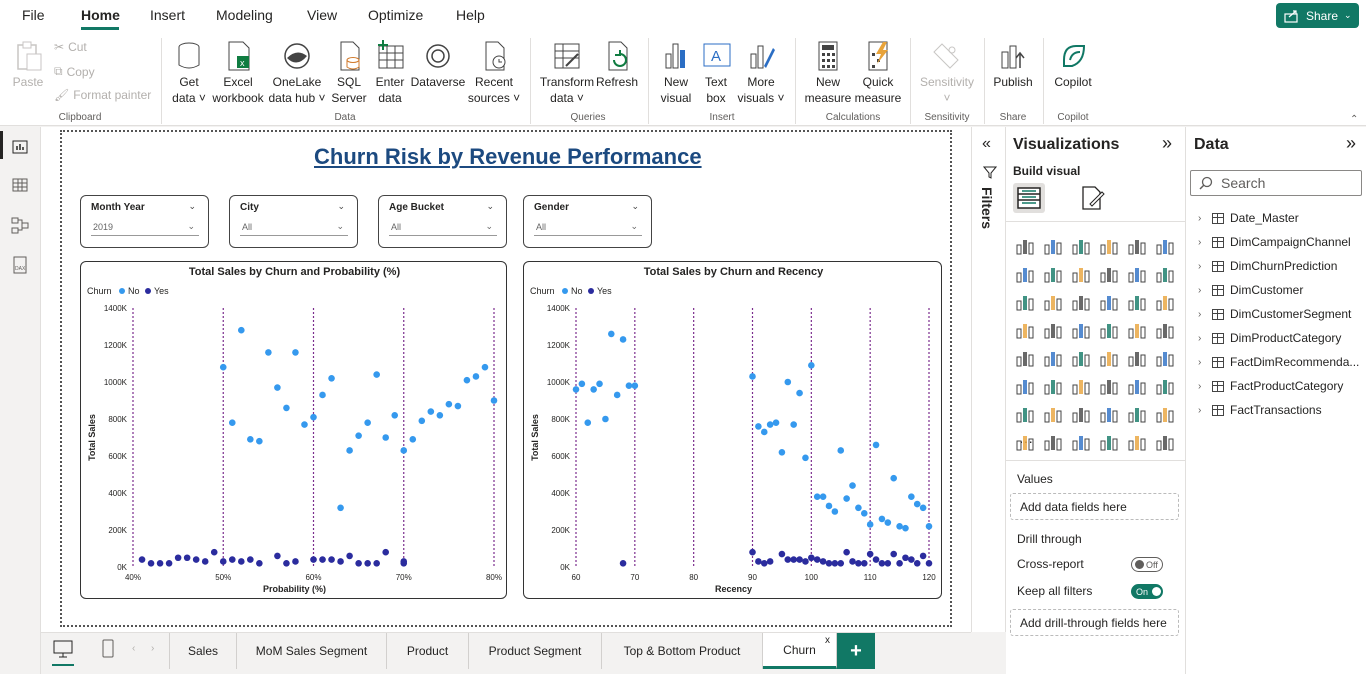 The image size is (1366, 674). What do you see at coordinates (1267, 266) in the screenshot?
I see `data-table-item: › DimChurnPrediction` at bounding box center [1267, 266].